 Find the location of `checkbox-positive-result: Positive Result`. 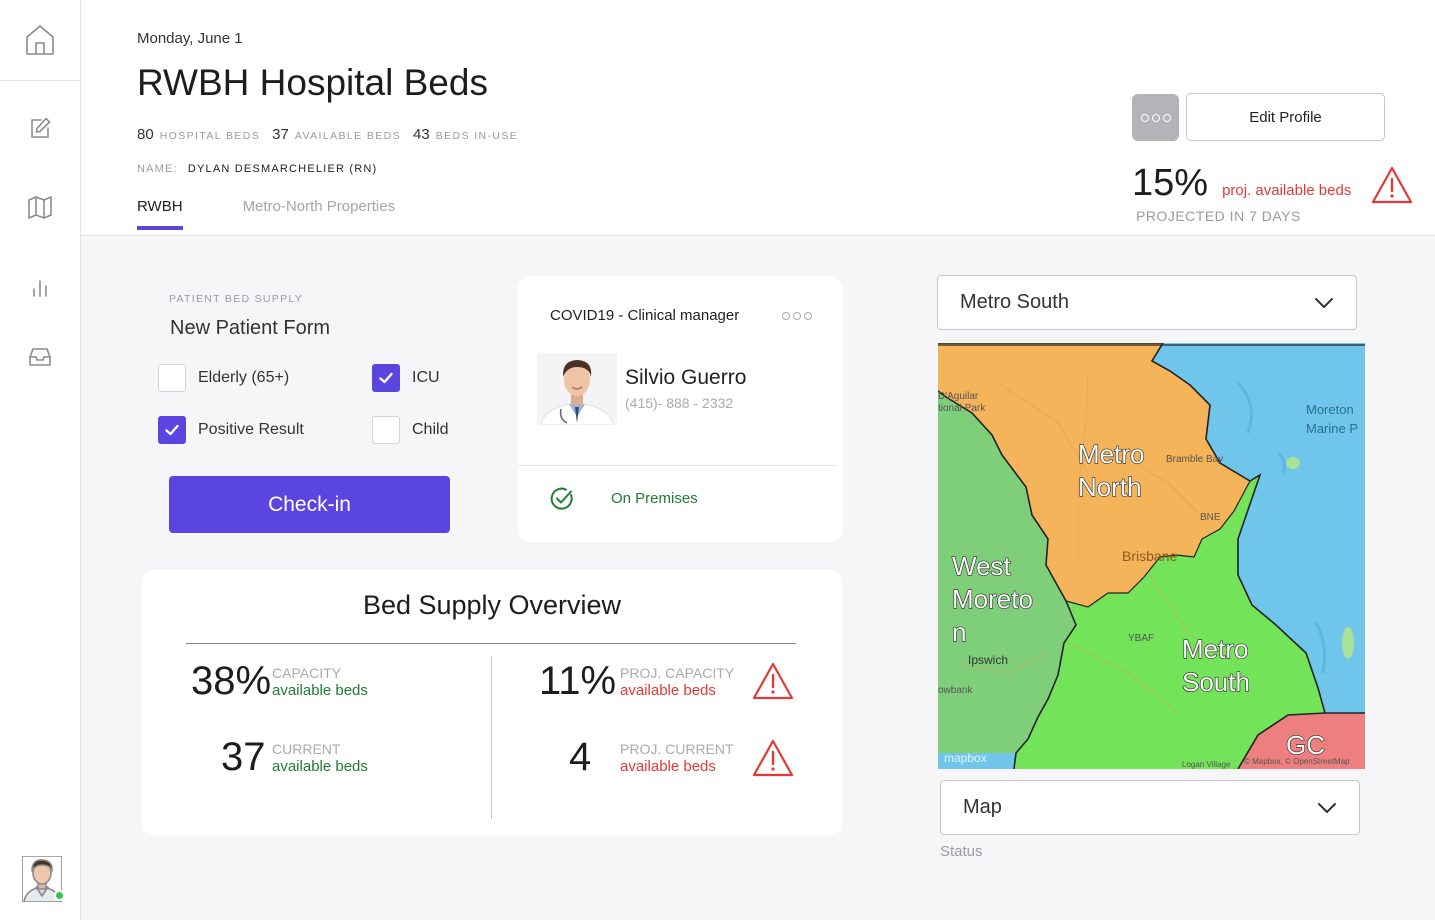

checkbox-positive-result: Positive Result is located at coordinates (231, 430).